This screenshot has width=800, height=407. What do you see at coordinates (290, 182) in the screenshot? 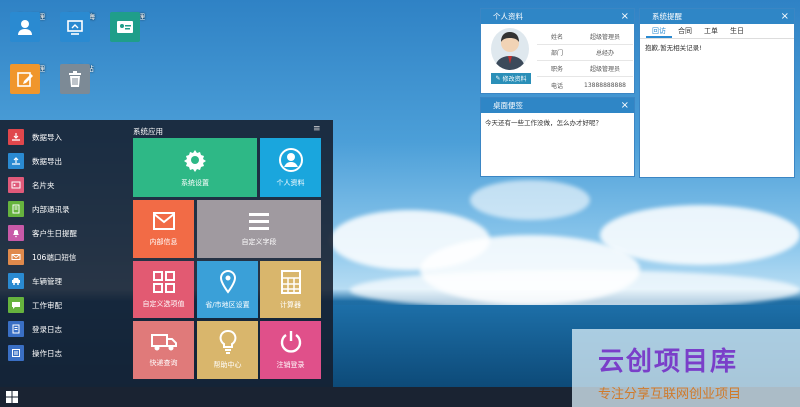
I see `tile-label: 个人资料` at bounding box center [290, 182].